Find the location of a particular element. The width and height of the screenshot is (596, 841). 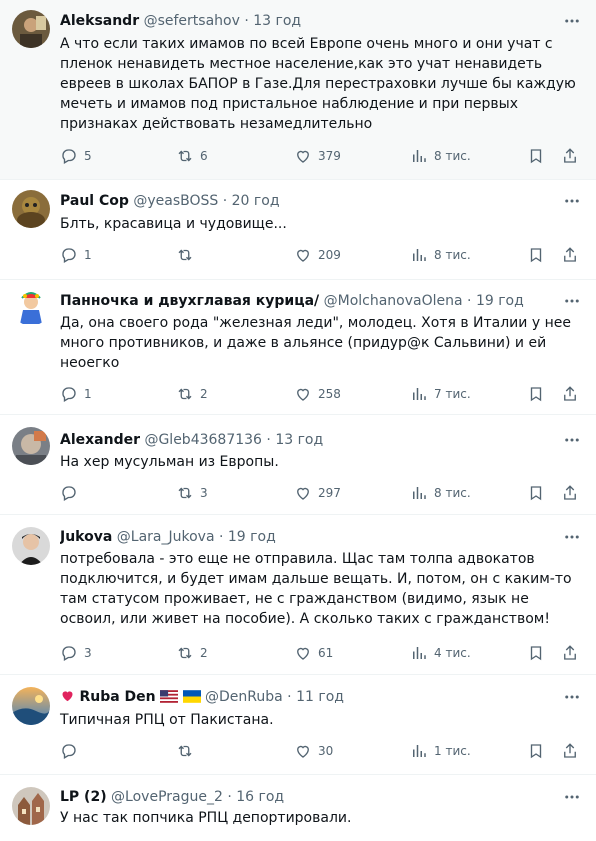

reply-button: 3 is located at coordinates (76, 653).